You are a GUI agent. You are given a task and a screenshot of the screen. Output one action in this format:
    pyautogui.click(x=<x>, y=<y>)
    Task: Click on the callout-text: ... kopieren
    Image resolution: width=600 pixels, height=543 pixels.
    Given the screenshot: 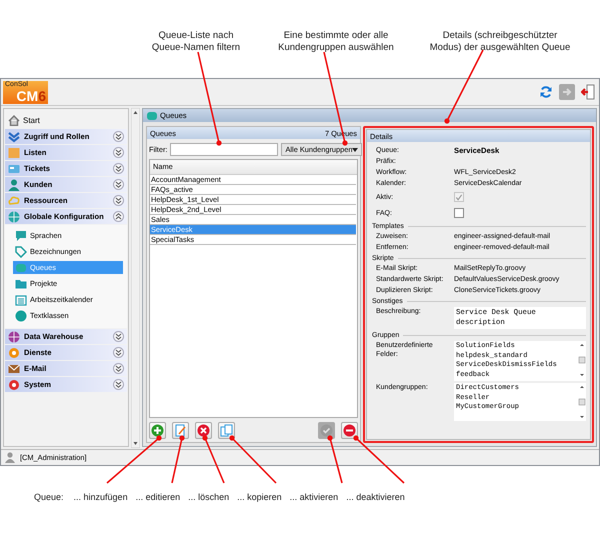 What is the action you would take?
    pyautogui.click(x=259, y=497)
    